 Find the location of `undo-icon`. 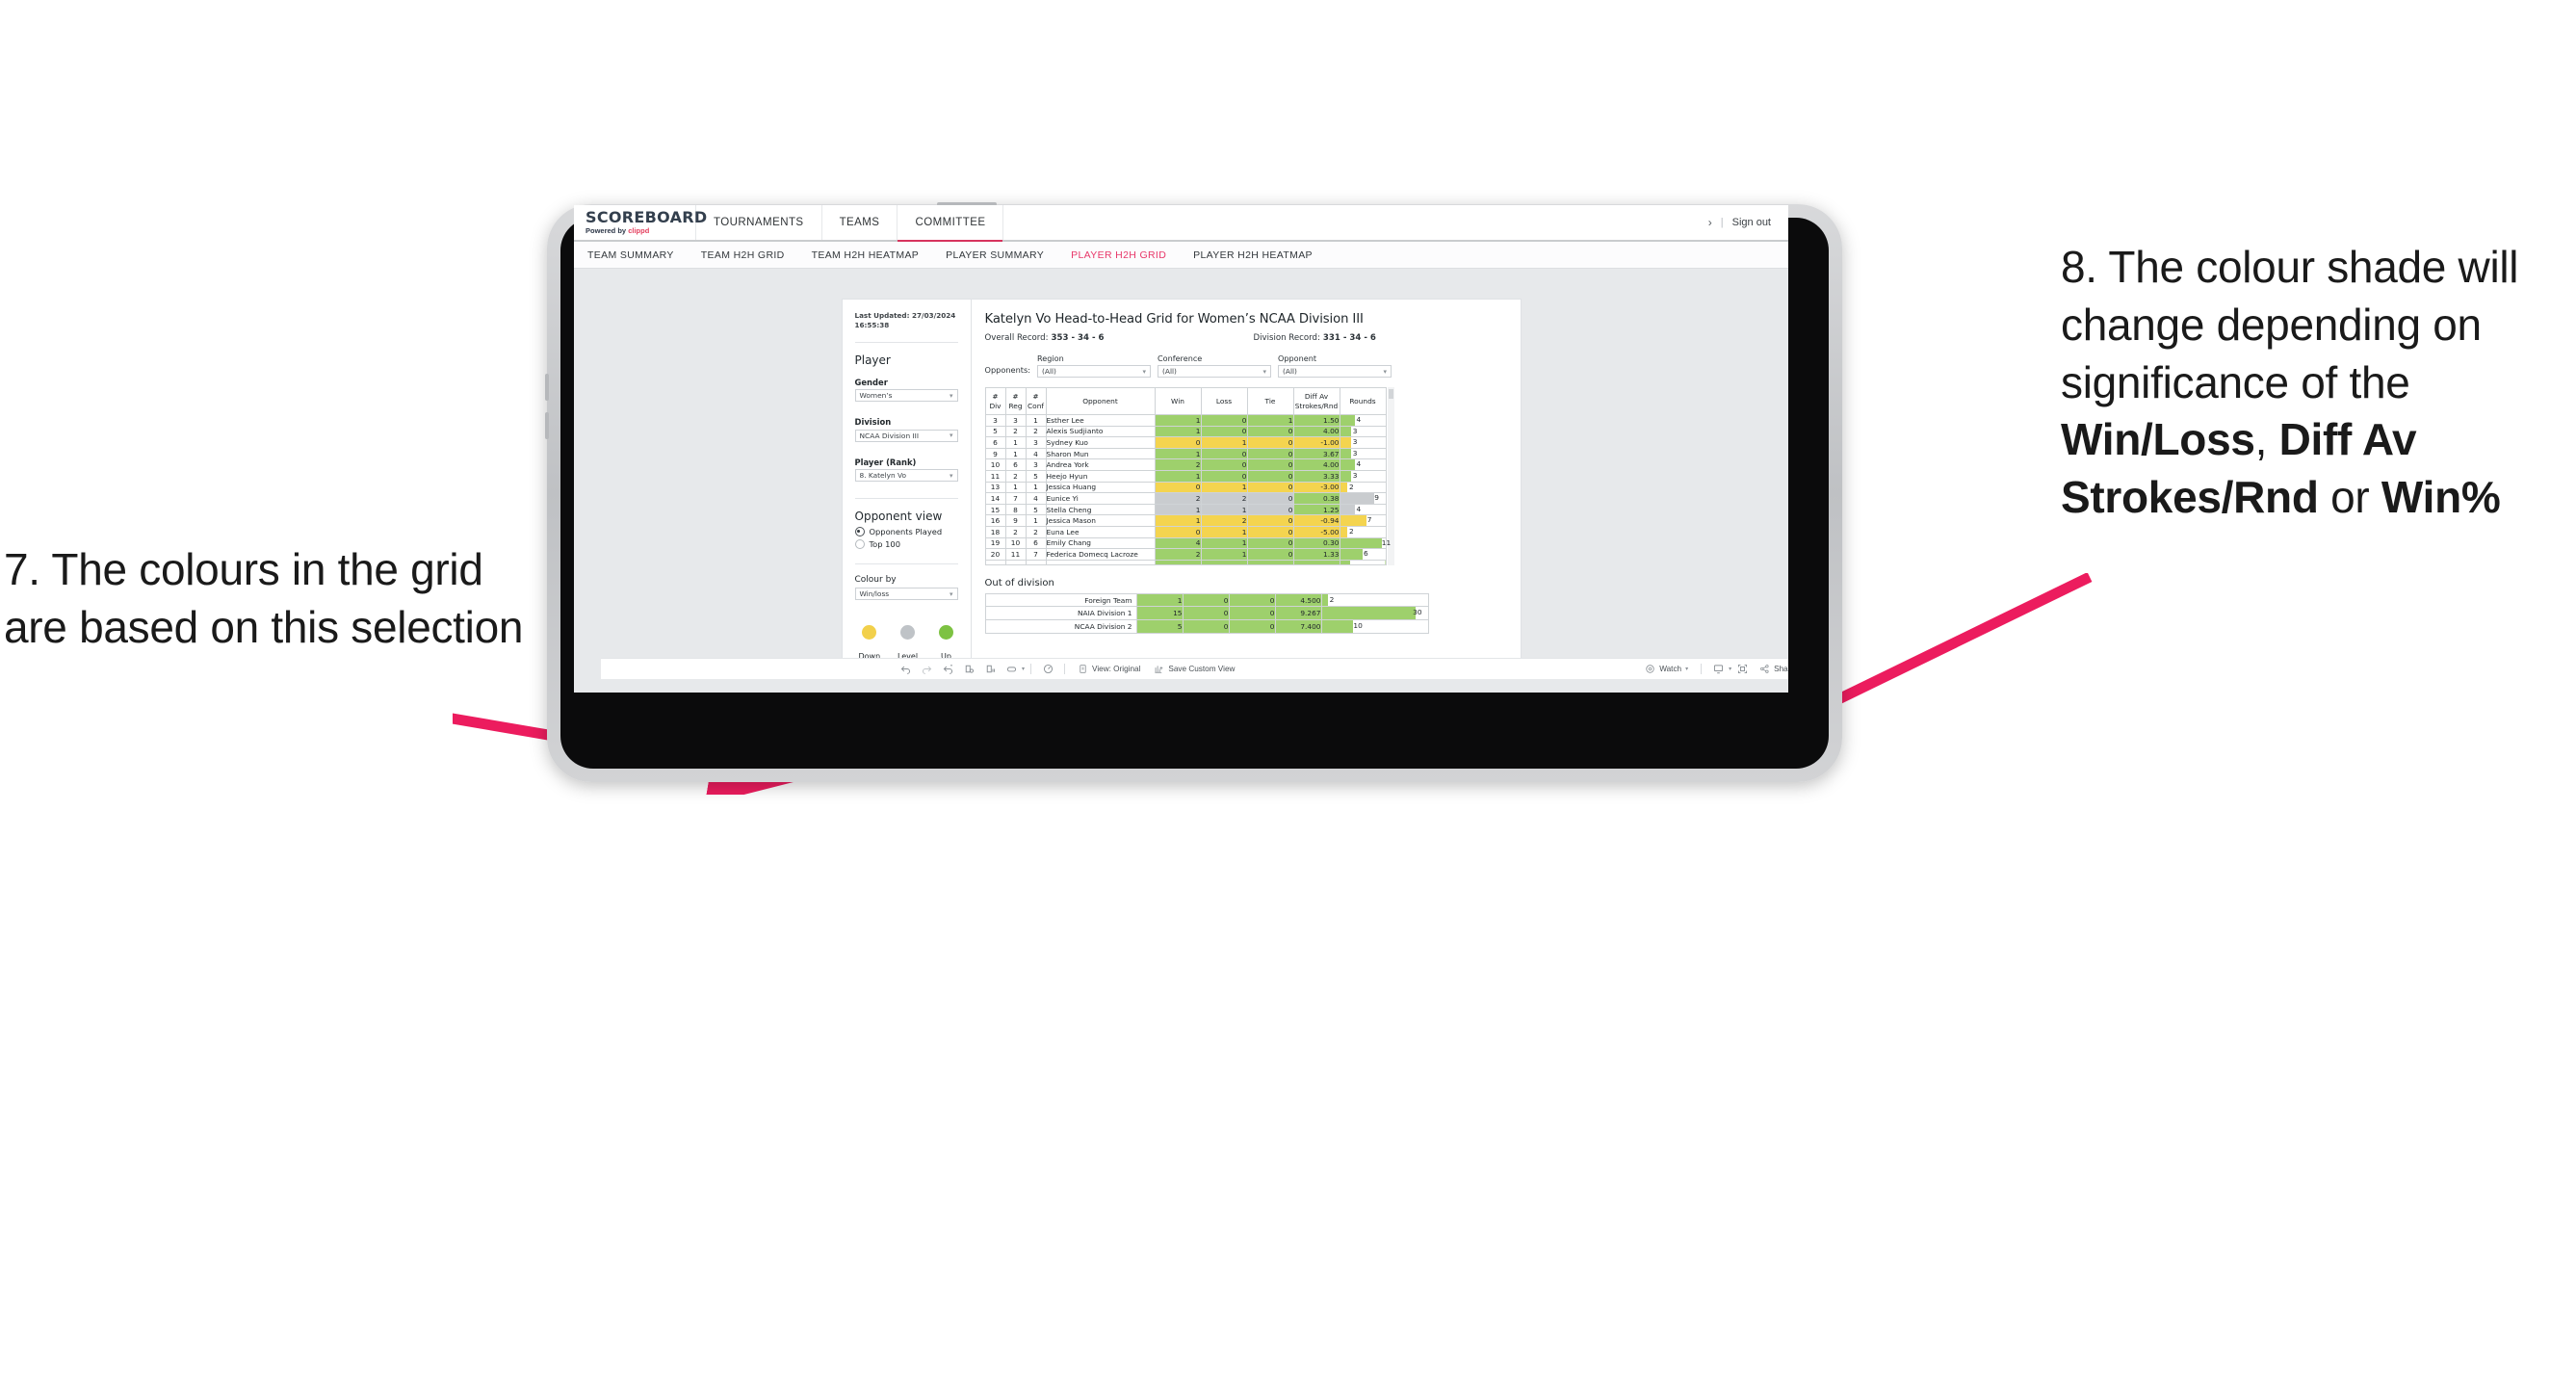

undo-icon is located at coordinates (905, 669).